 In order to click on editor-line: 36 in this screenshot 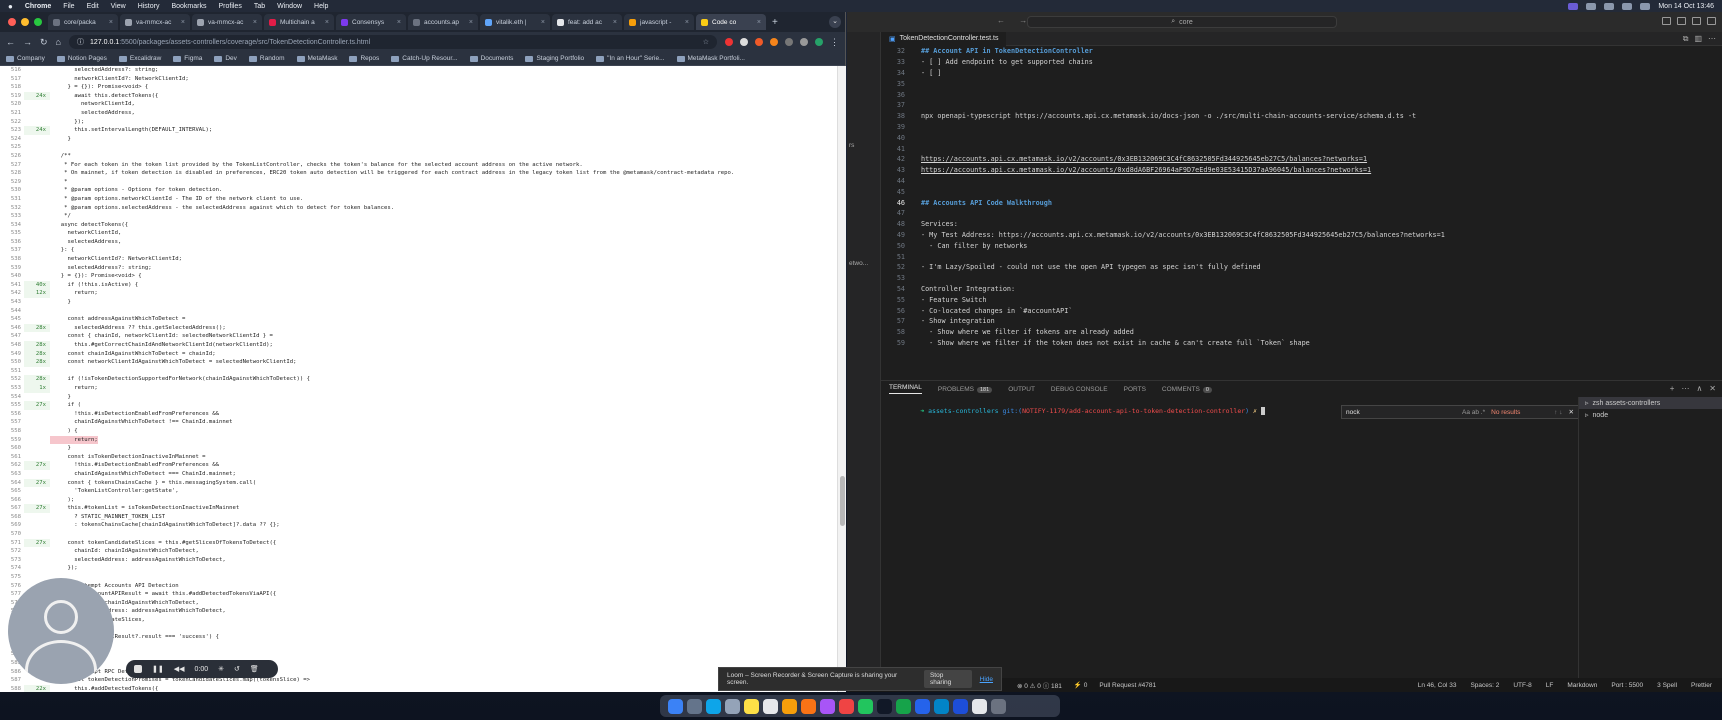, I will do `click(1301, 94)`.